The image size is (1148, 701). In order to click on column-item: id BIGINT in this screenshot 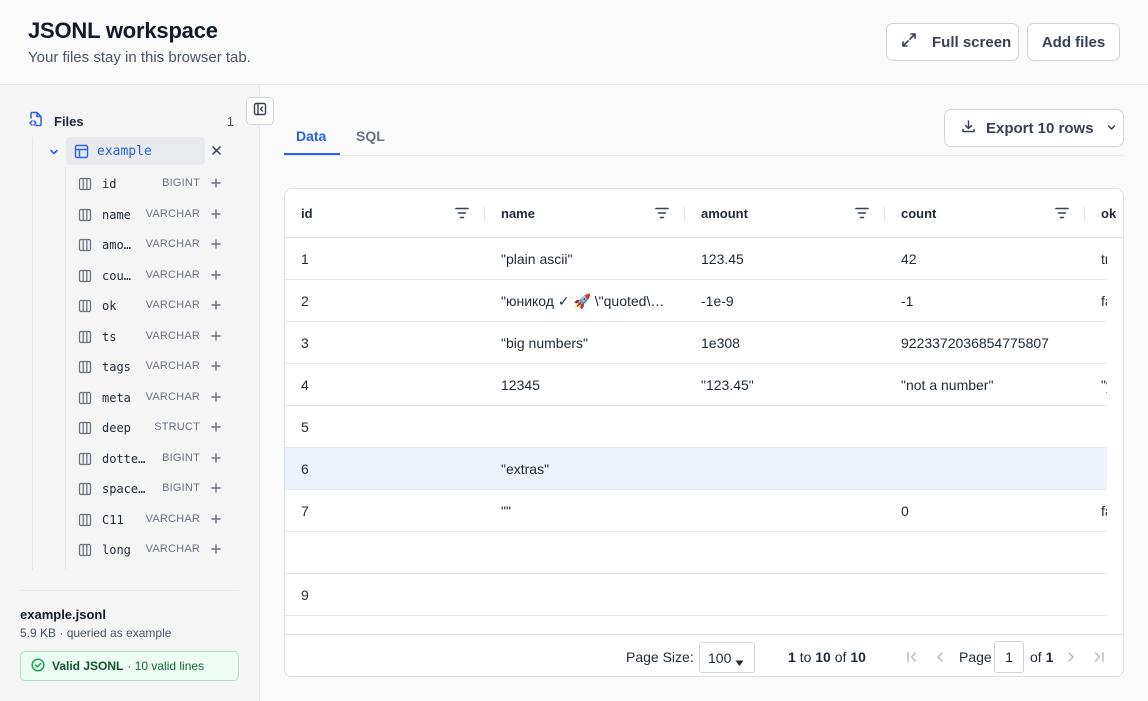, I will do `click(153, 184)`.